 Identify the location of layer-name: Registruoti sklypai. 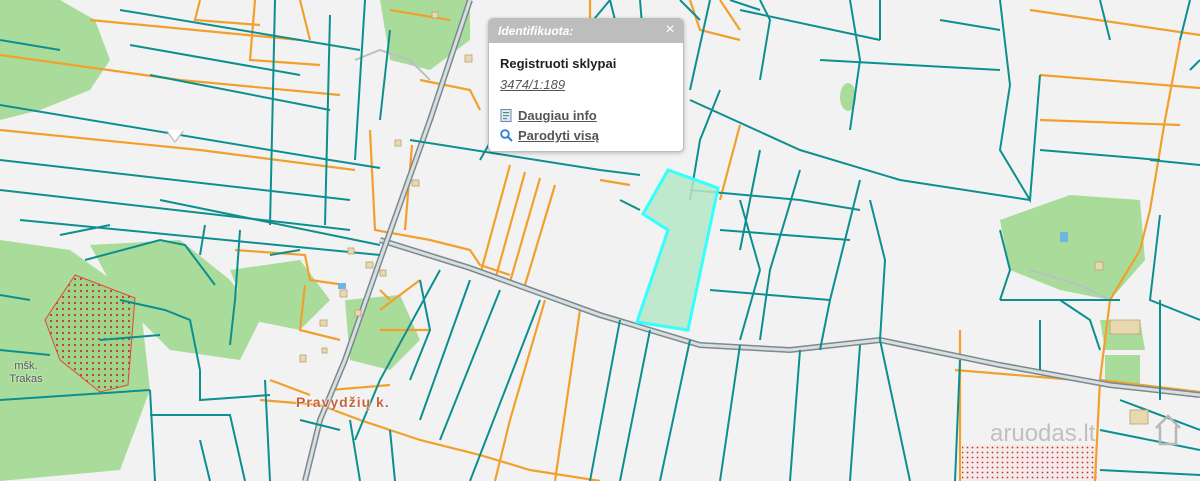
(558, 63).